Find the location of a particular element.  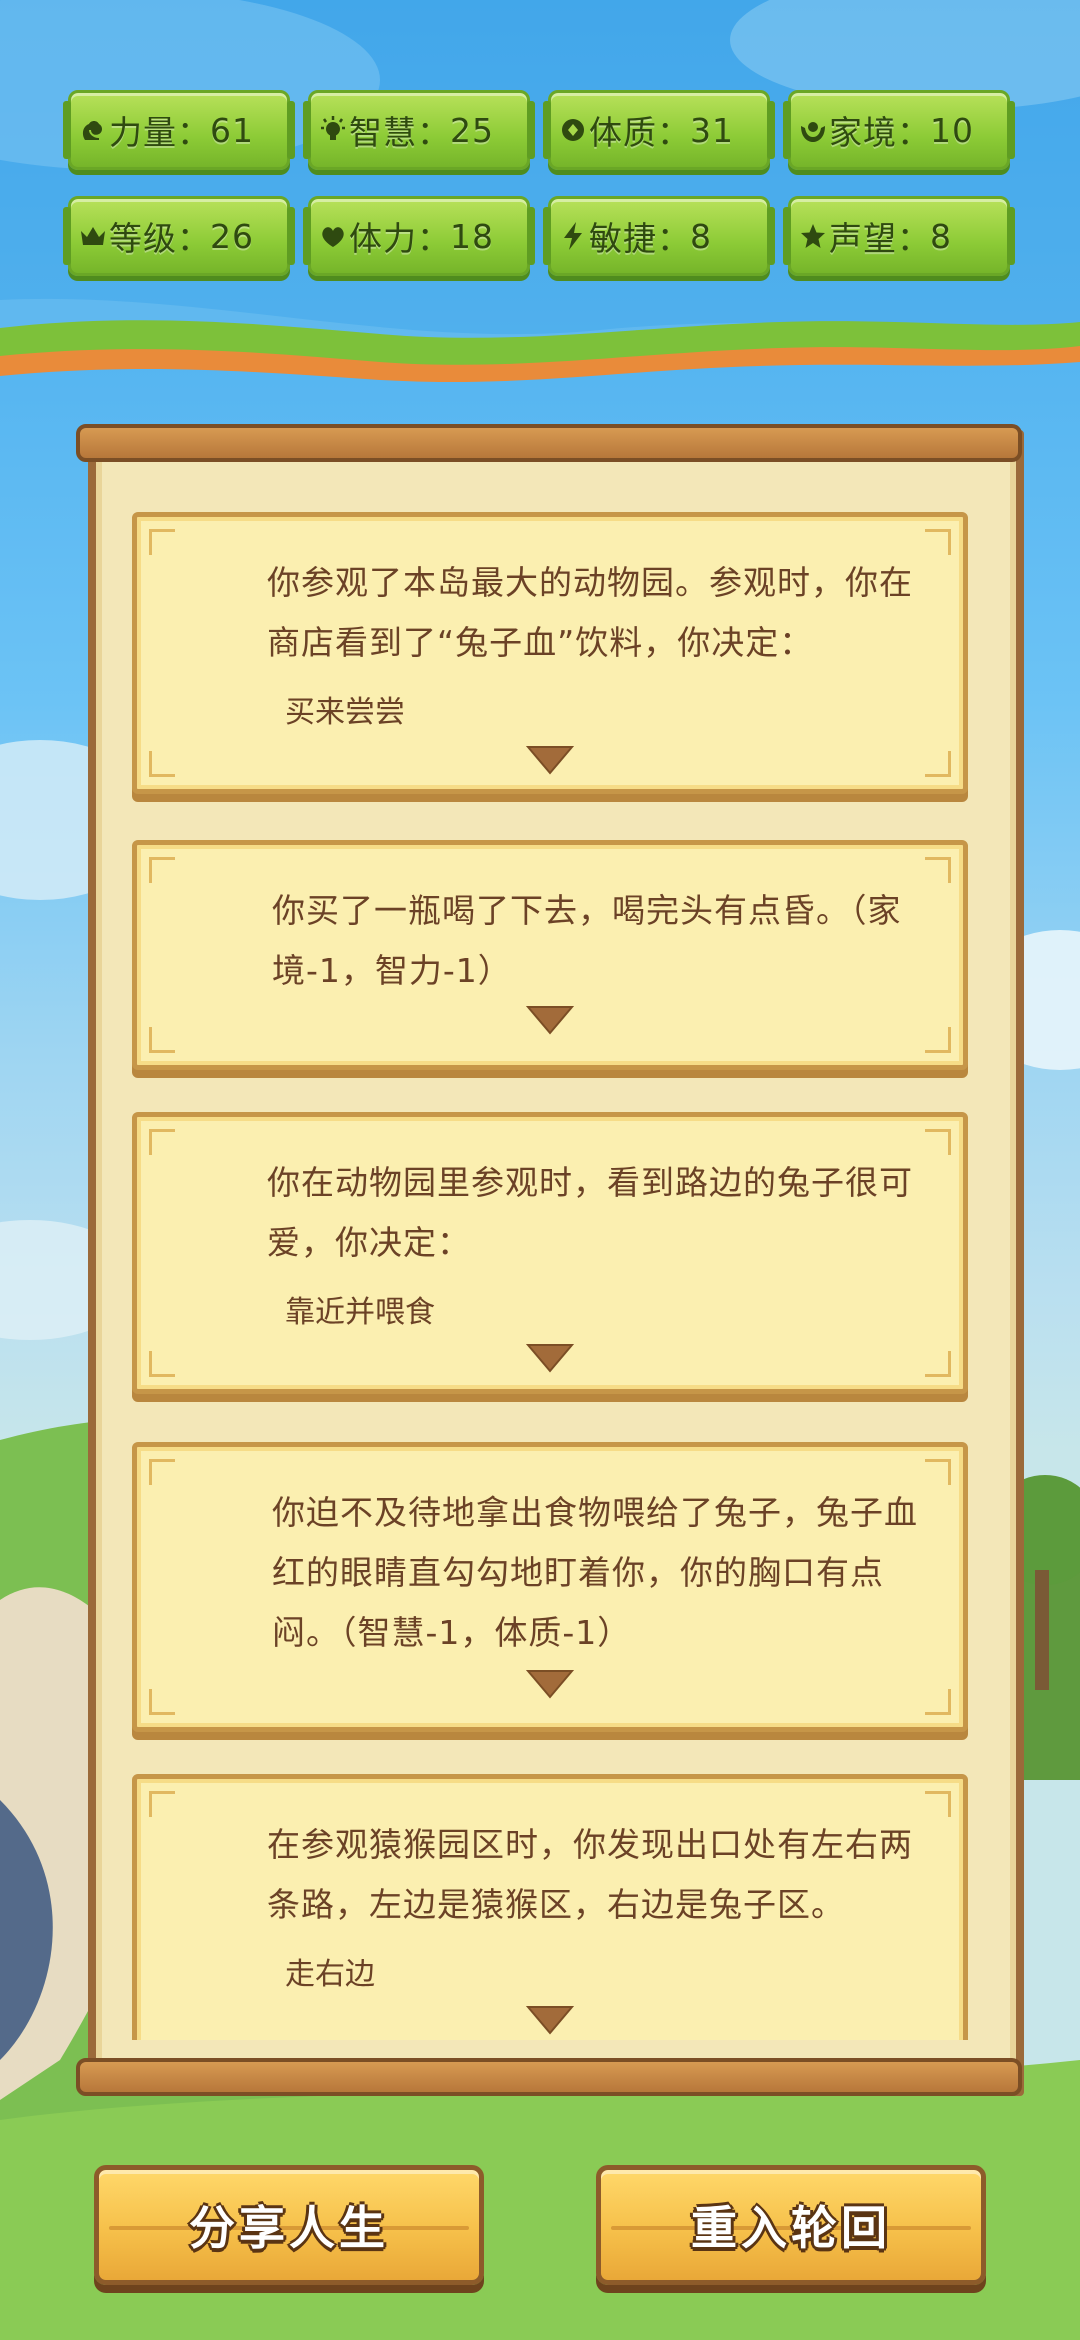

stat-label: 等级 is located at coordinates (143, 238).